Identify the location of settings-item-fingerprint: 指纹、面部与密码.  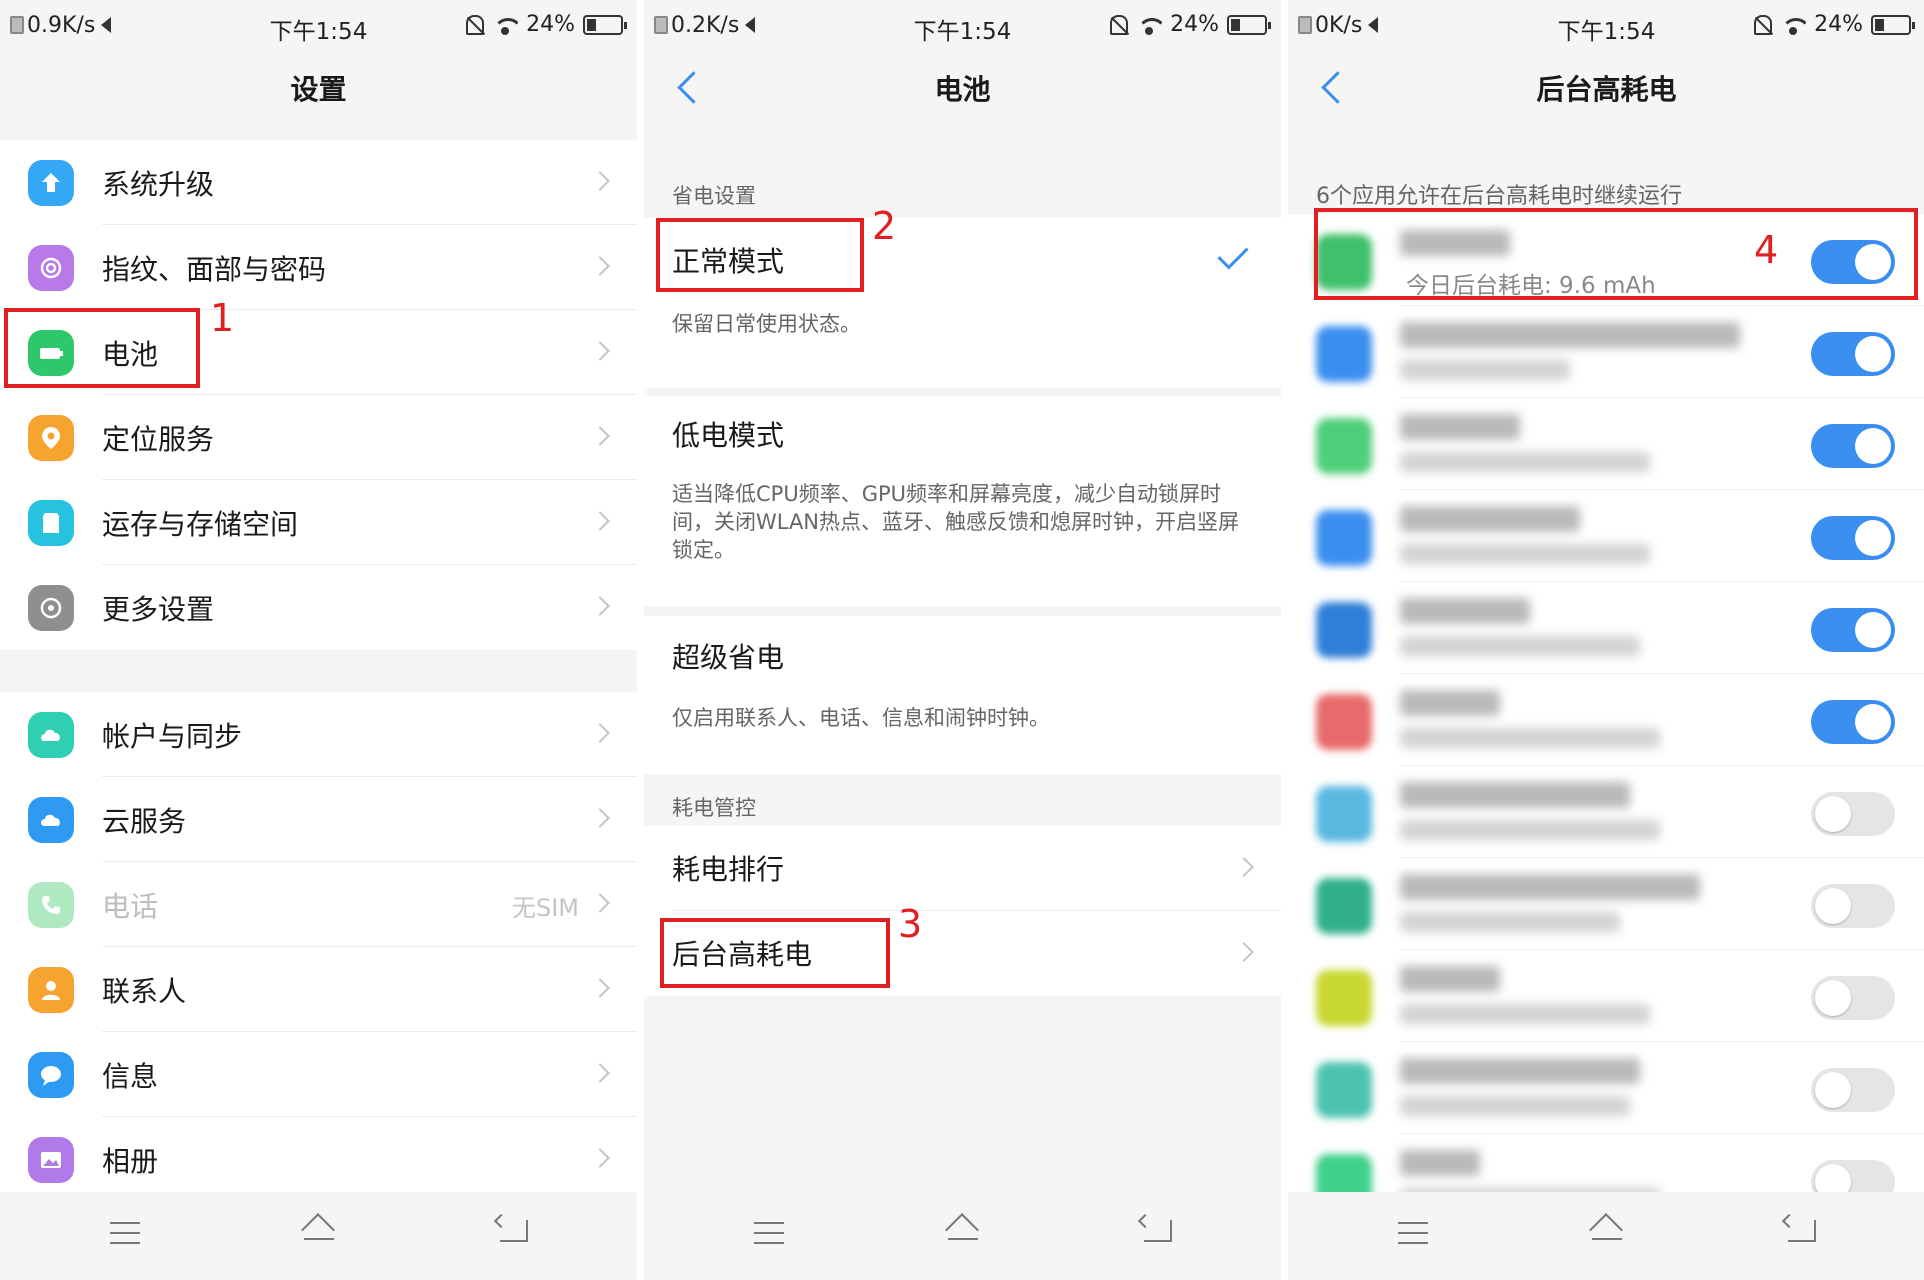
(318, 267).